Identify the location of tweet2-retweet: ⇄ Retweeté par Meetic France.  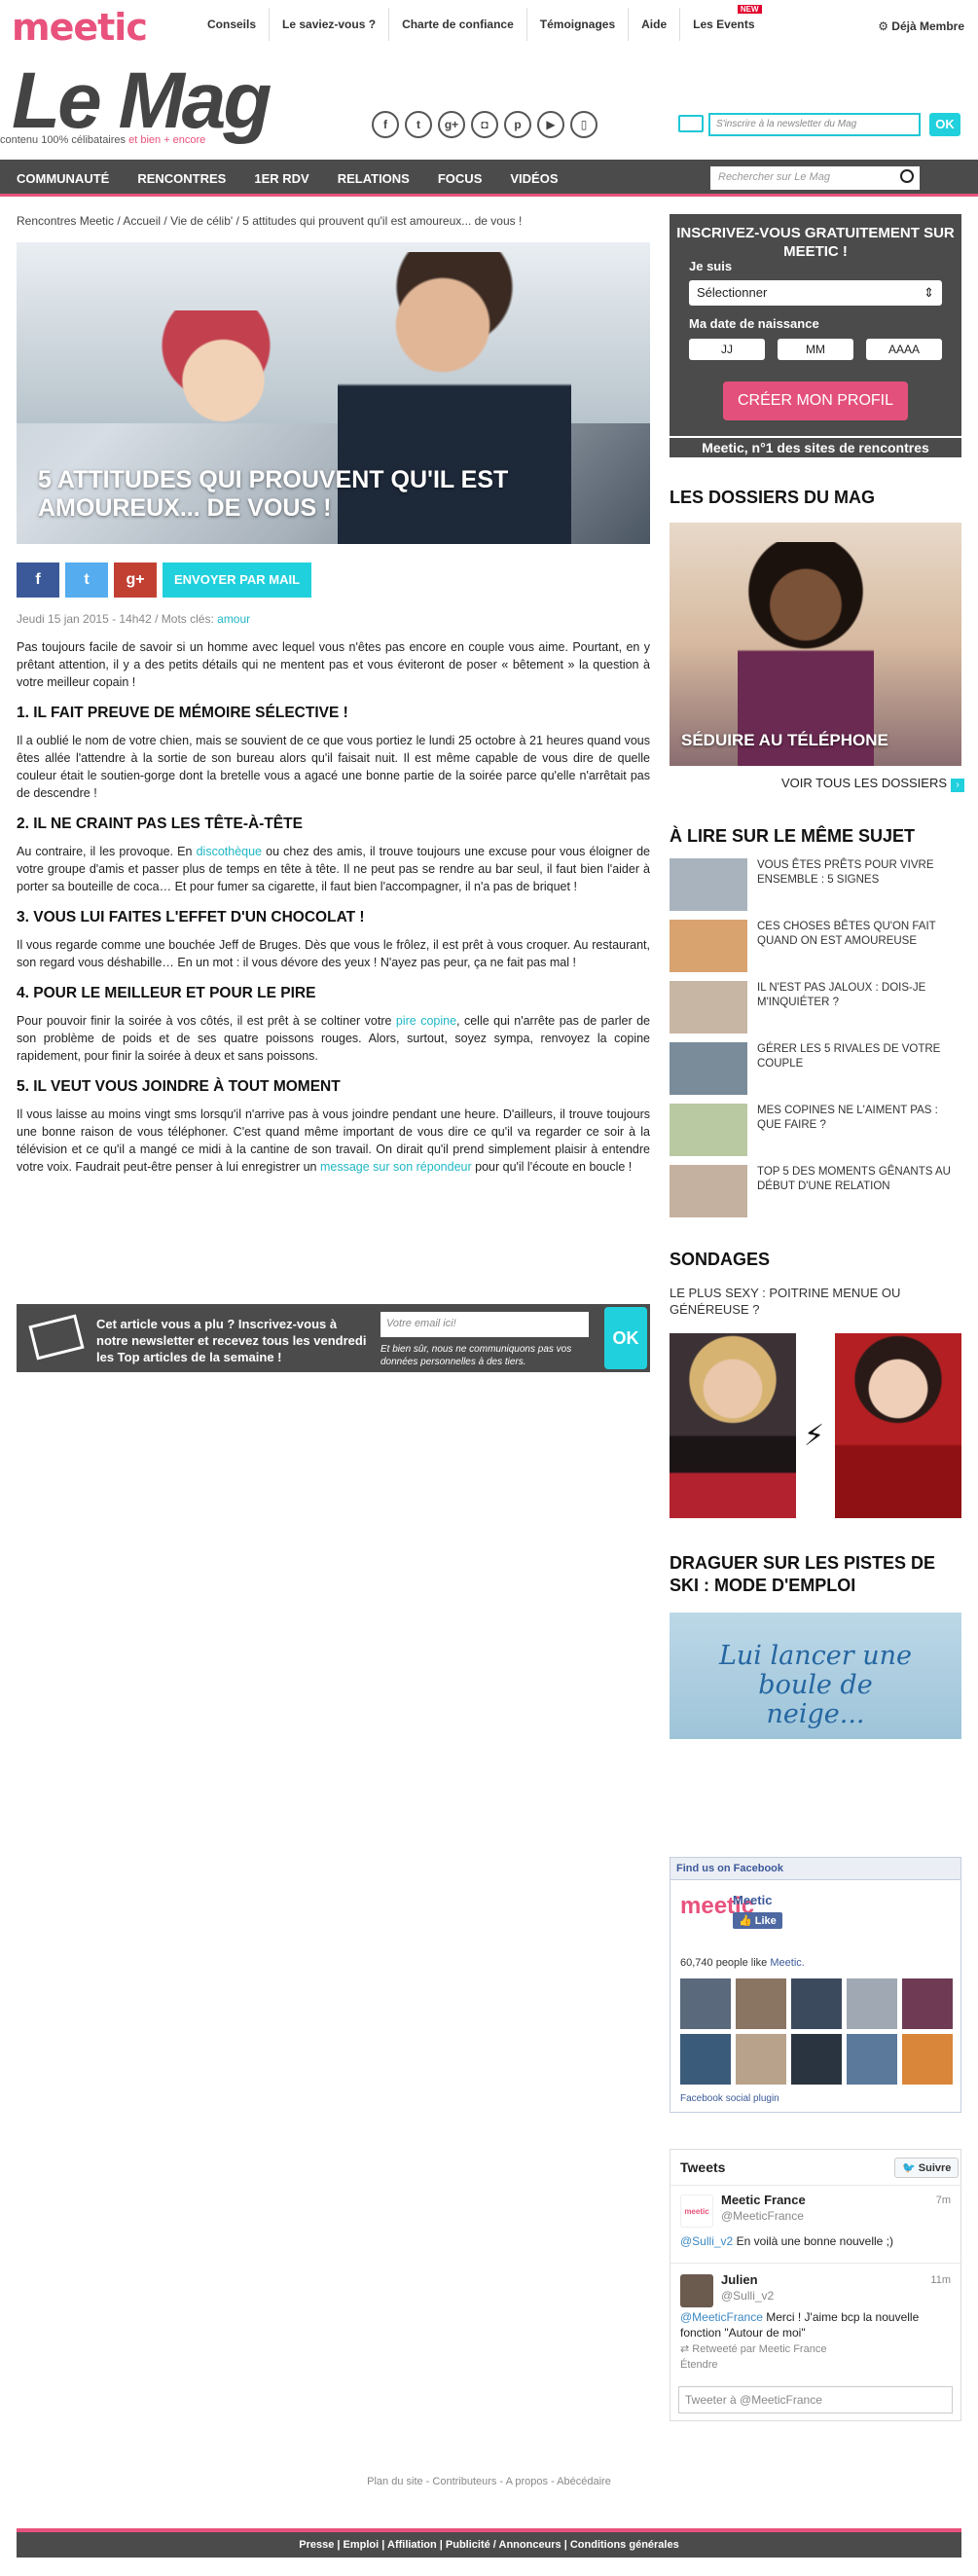
(753, 2348).